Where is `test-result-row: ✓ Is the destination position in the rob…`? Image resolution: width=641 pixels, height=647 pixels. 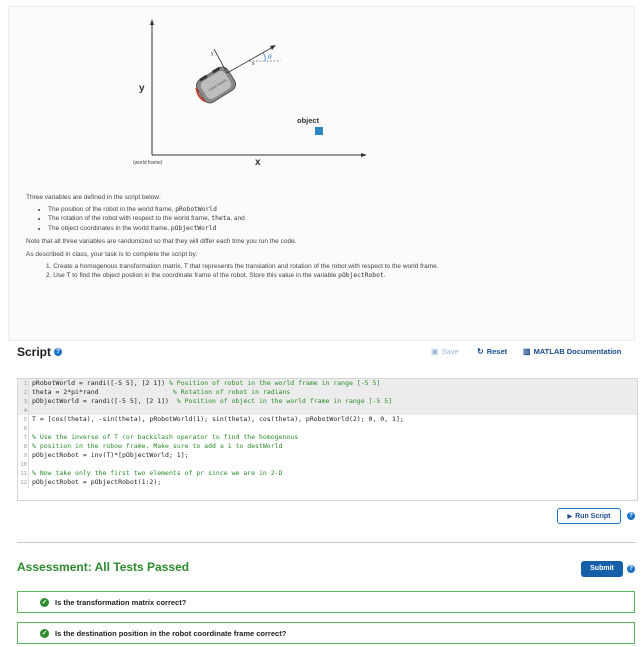 test-result-row: ✓ Is the destination position in the rob… is located at coordinates (326, 633).